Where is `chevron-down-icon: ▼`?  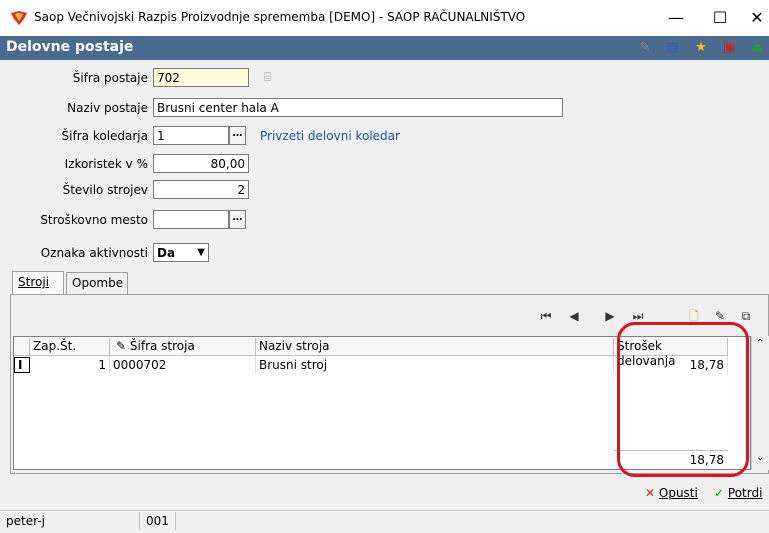
chevron-down-icon: ▼ is located at coordinates (201, 253).